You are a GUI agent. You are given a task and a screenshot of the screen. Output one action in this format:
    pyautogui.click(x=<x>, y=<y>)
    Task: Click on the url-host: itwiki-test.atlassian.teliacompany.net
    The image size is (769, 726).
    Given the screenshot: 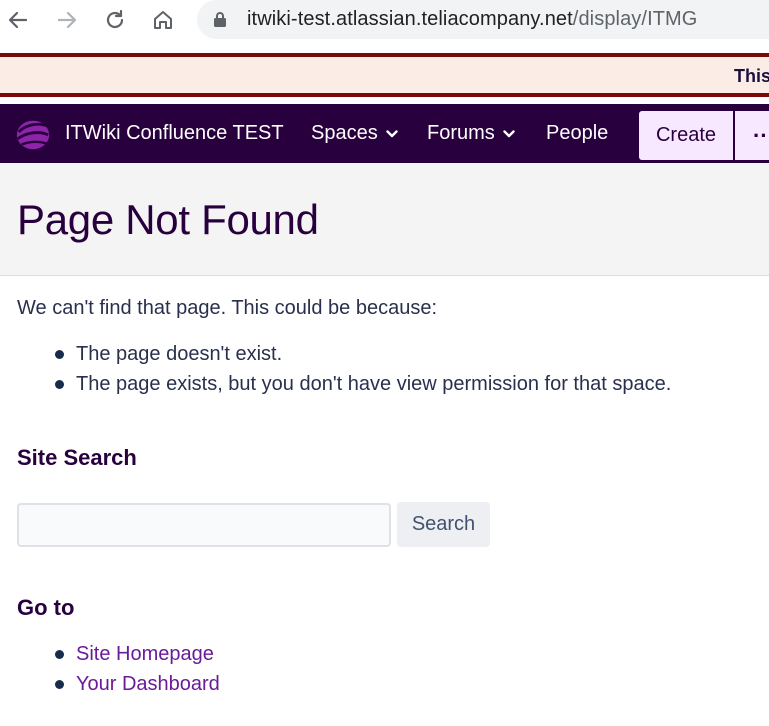 What is the action you would take?
    pyautogui.click(x=410, y=19)
    